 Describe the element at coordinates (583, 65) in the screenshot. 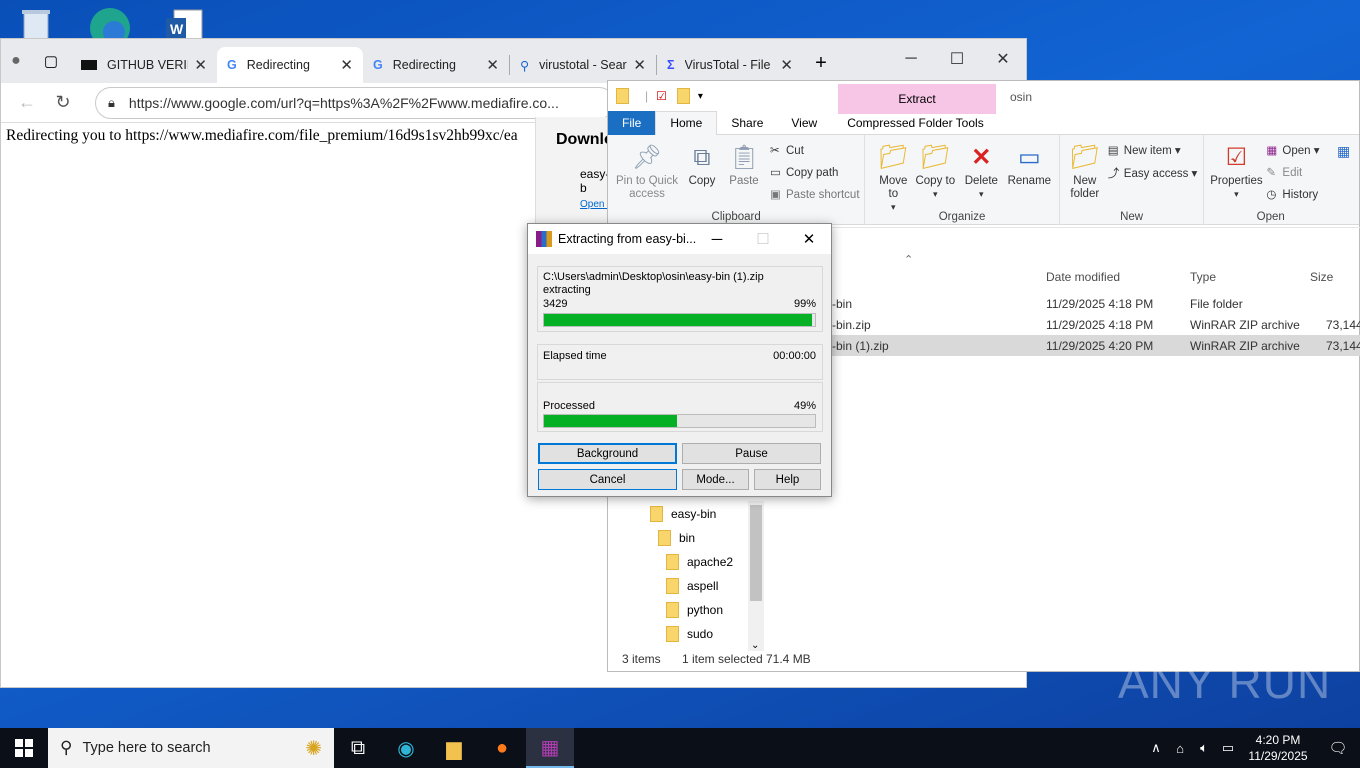

I see `tab-virustotal-search: ⚲ virustotal - Sear ✕` at that location.